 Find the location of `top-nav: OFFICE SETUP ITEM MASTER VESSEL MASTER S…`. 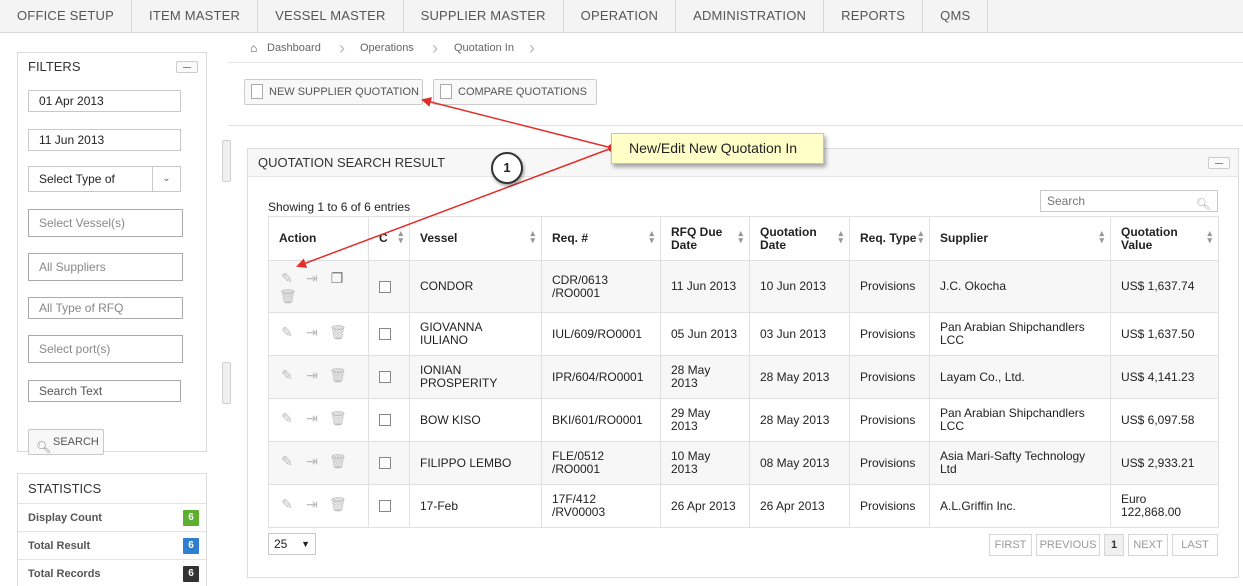

top-nav: OFFICE SETUP ITEM MASTER VESSEL MASTER S… is located at coordinates (621, 16).